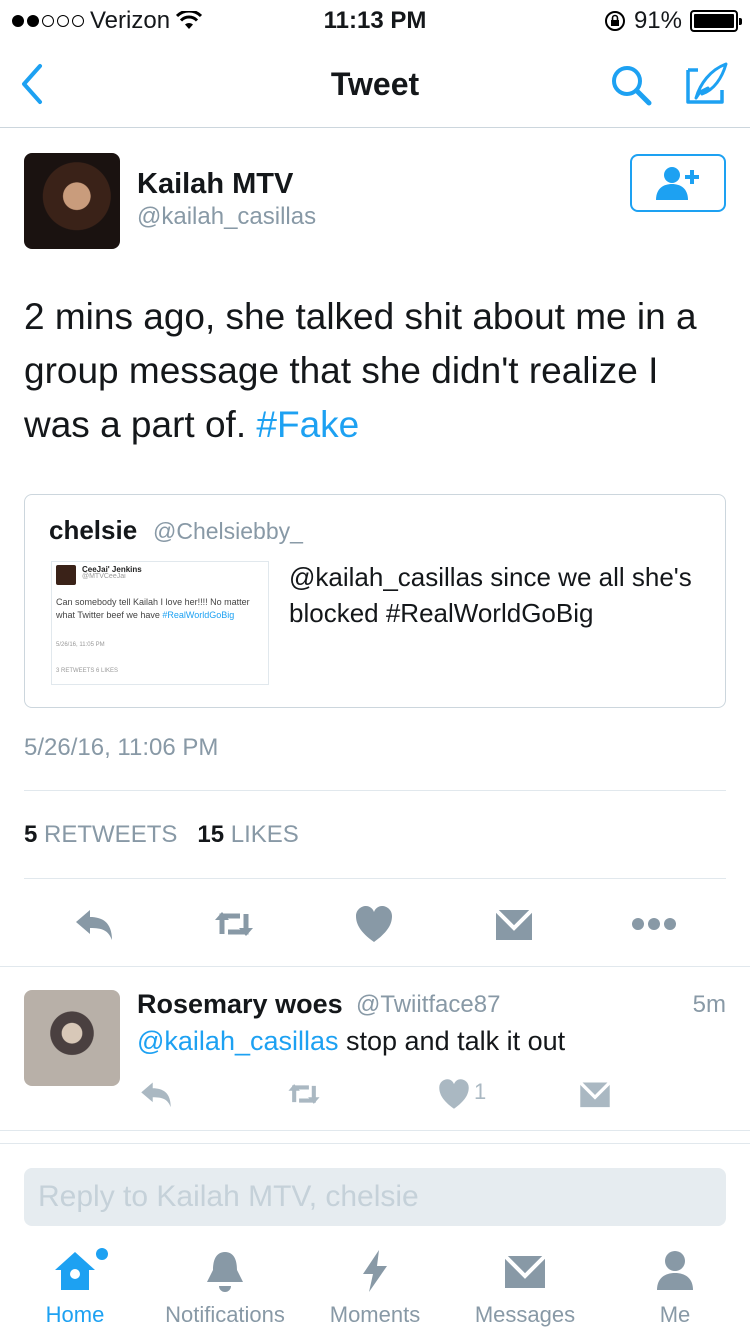 This screenshot has height=1334, width=750. Describe the element at coordinates (72, 201) in the screenshot. I see `avatar` at that location.